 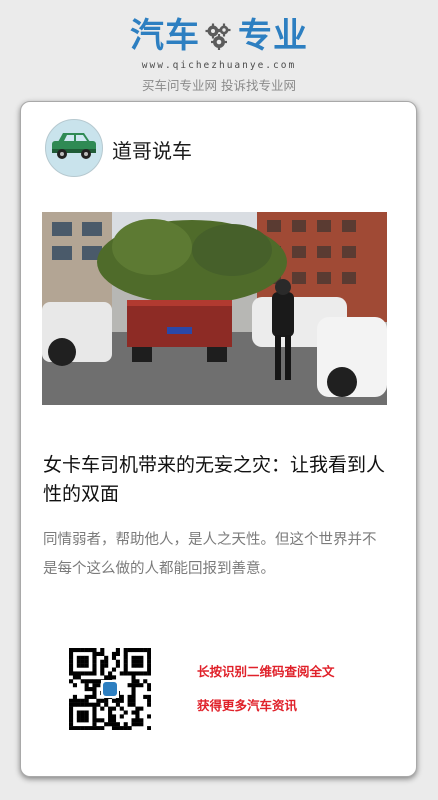 What do you see at coordinates (219, 65) in the screenshot?
I see `brand-website: www.qichezhuanye.com` at bounding box center [219, 65].